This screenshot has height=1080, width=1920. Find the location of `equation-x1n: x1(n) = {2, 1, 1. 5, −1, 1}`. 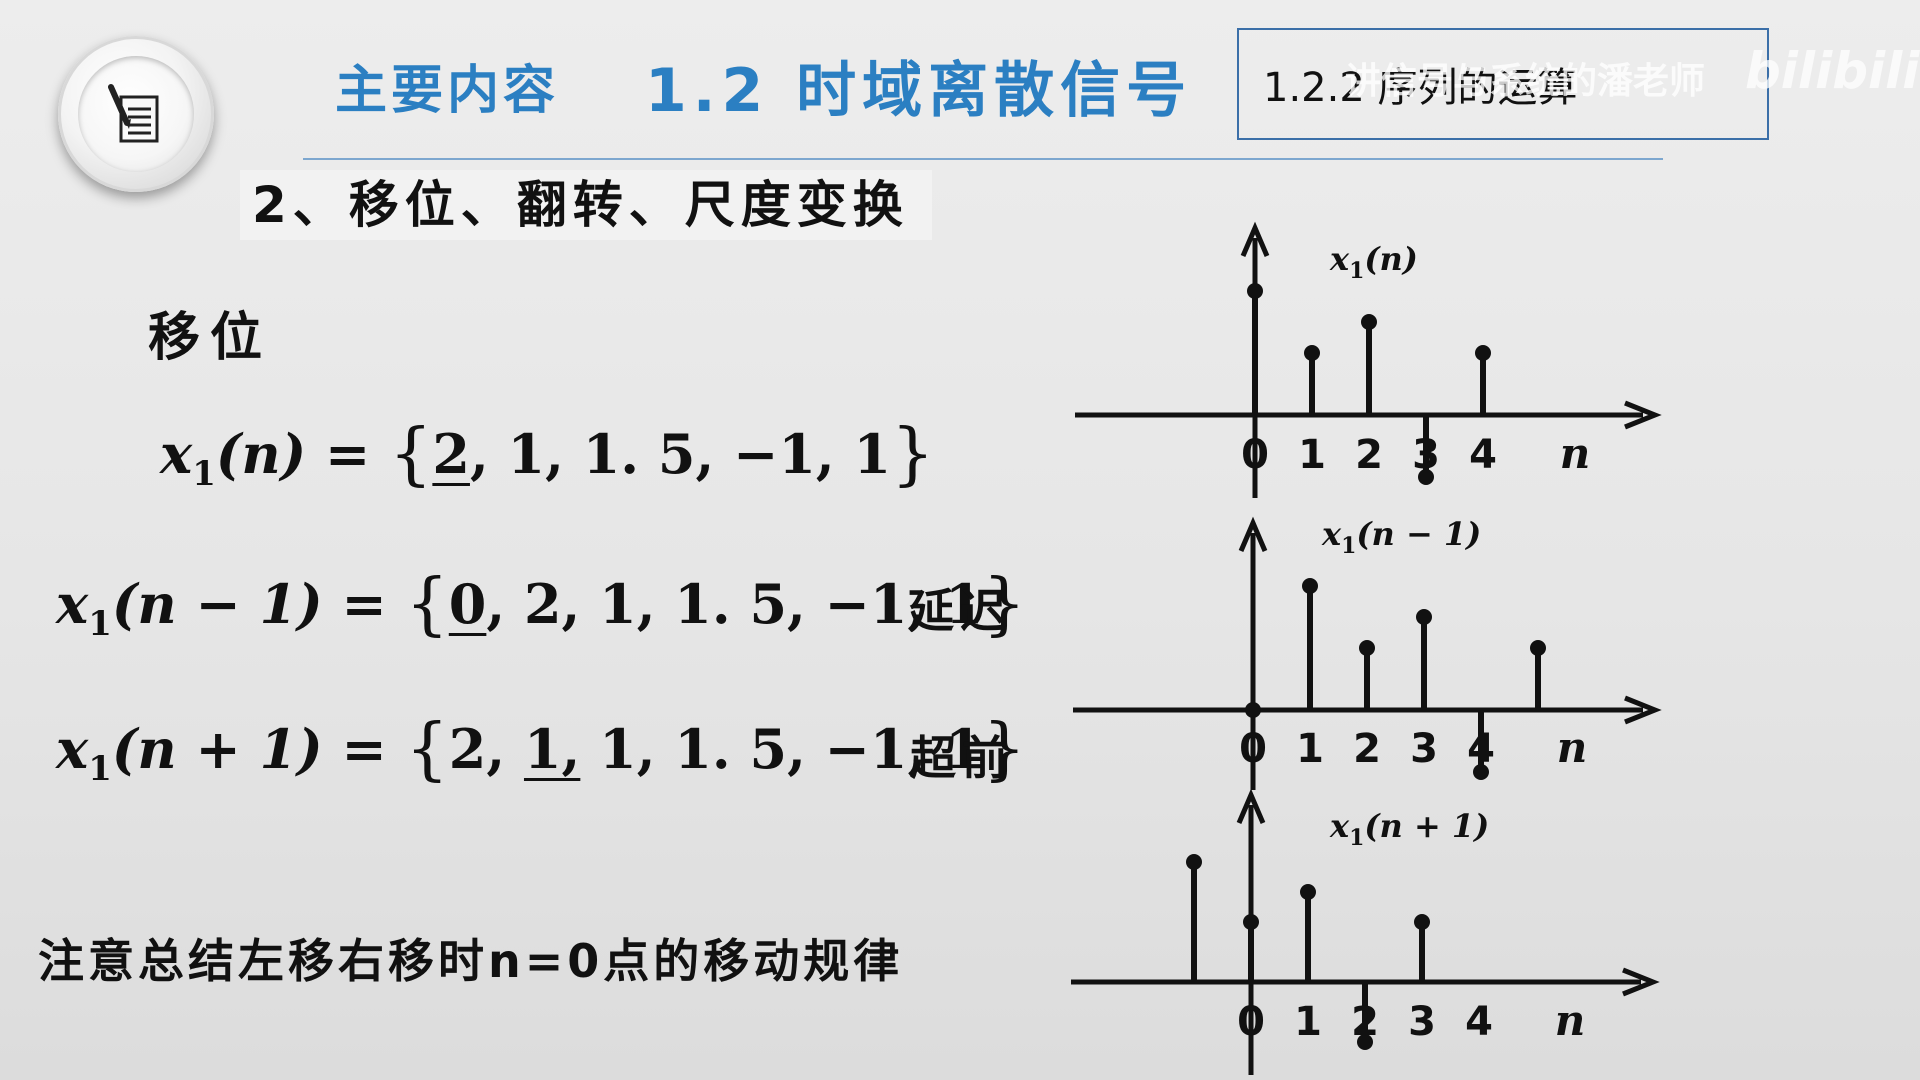

equation-x1n: x1(n) = {2, 1, 1. 5, −1, 1} is located at coordinates (547, 454).